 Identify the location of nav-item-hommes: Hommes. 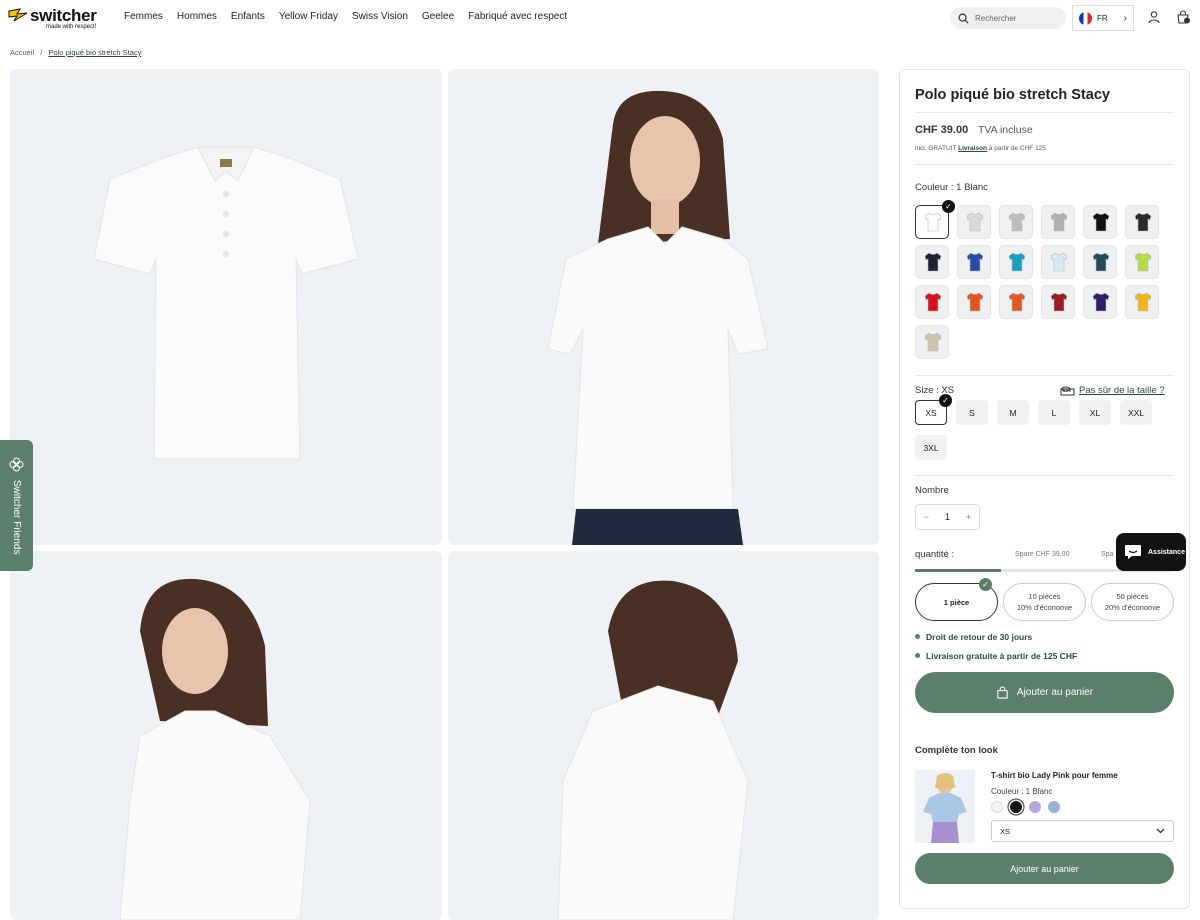
(197, 16).